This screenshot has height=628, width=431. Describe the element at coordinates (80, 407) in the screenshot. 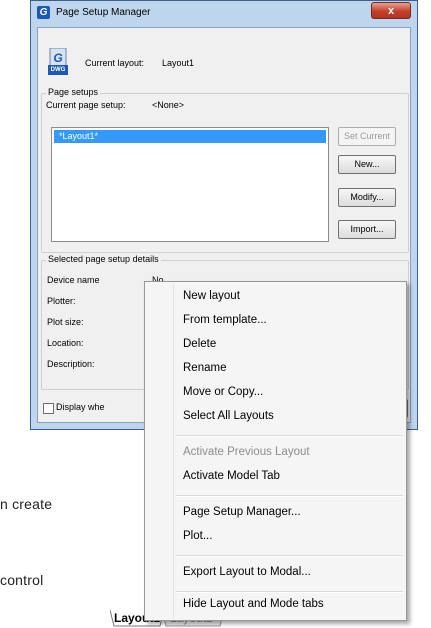

I see `display-checkbox-label: Display whe` at that location.